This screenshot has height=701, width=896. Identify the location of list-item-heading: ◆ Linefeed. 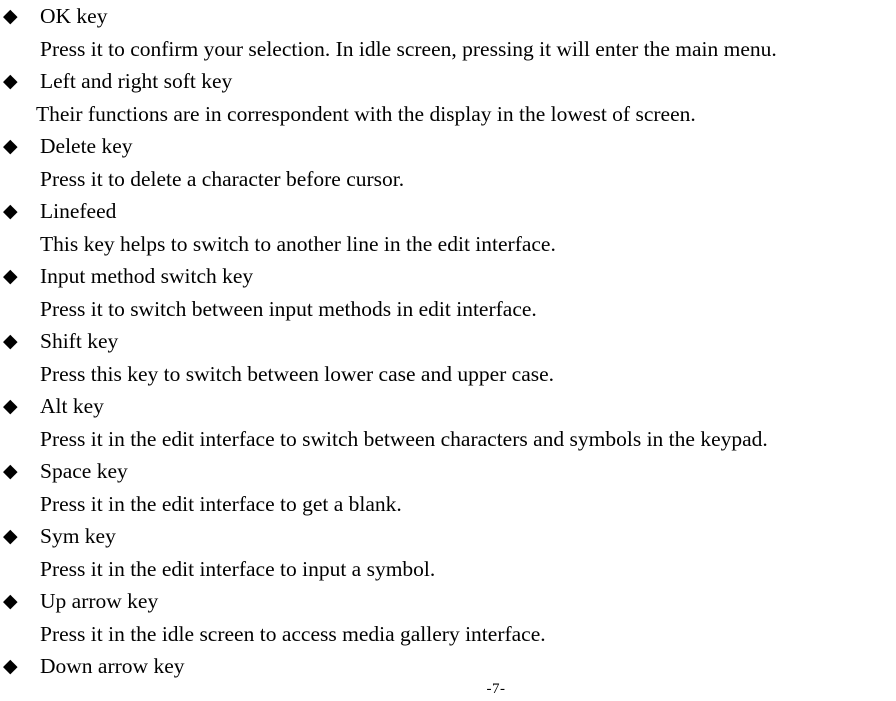
(448, 211).